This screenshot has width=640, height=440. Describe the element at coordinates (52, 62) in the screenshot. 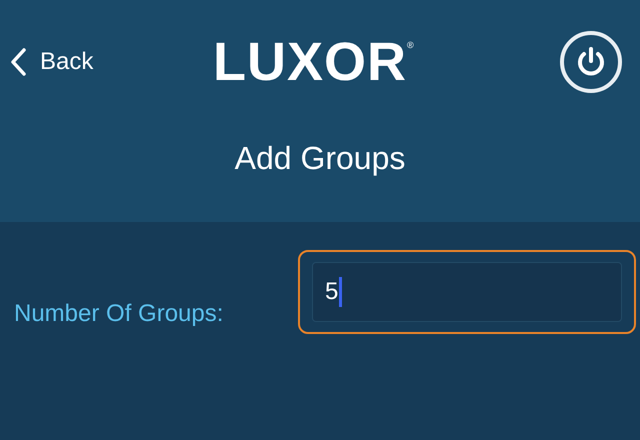

I see `back-button: Back` at that location.